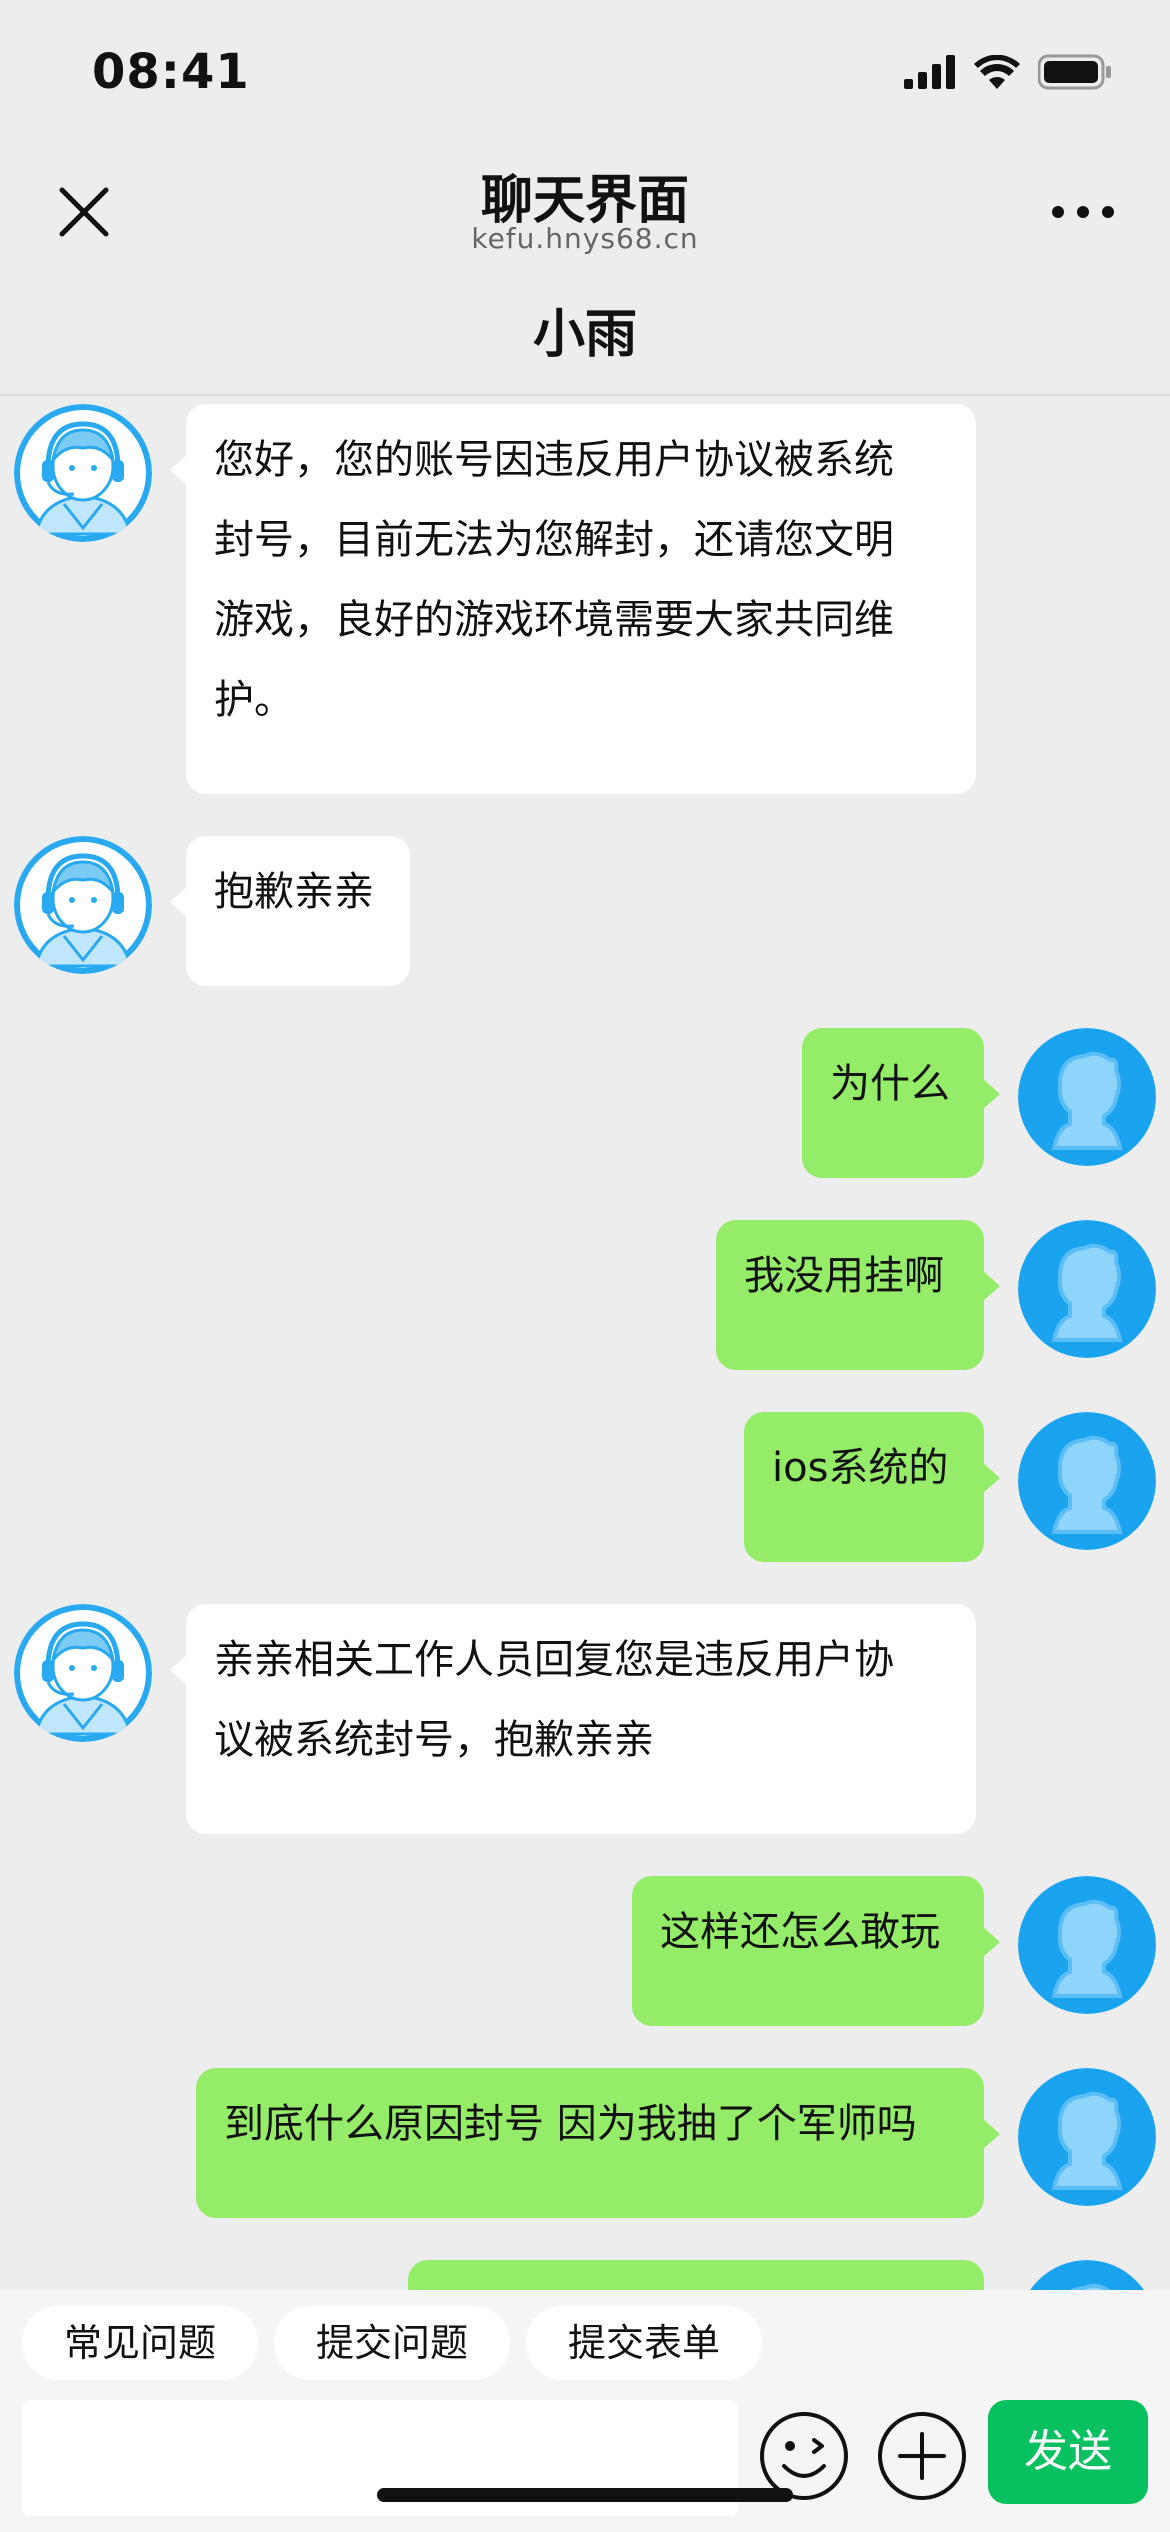  What do you see at coordinates (585, 2495) in the screenshot?
I see `home-indicator` at bounding box center [585, 2495].